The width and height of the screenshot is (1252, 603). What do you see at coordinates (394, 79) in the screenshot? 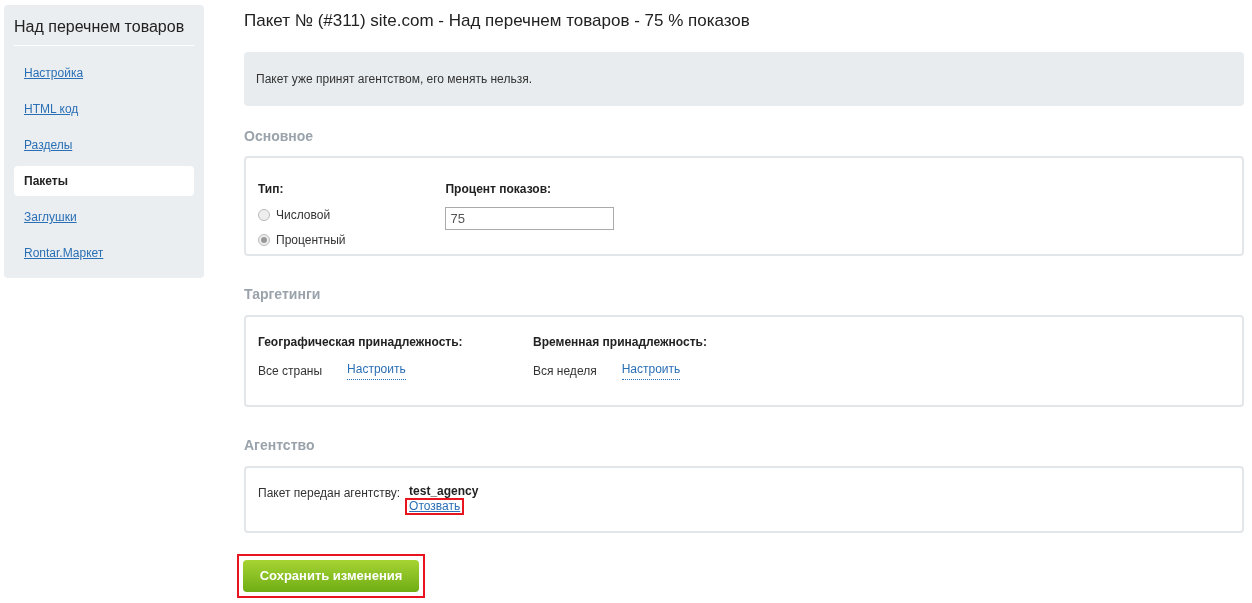
I see `notice-text: Пакет уже принят агентством, его менять нельзя.` at bounding box center [394, 79].